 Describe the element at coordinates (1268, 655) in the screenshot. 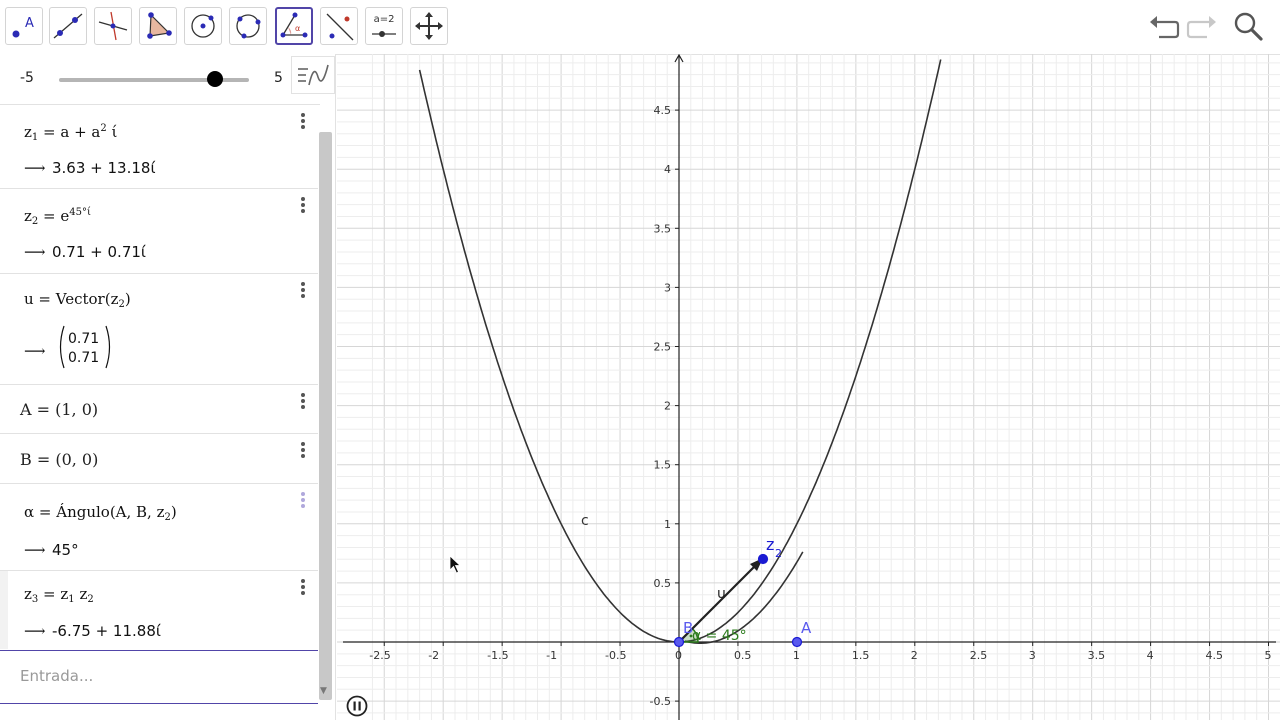

I see `x-tick-label: 5` at that location.